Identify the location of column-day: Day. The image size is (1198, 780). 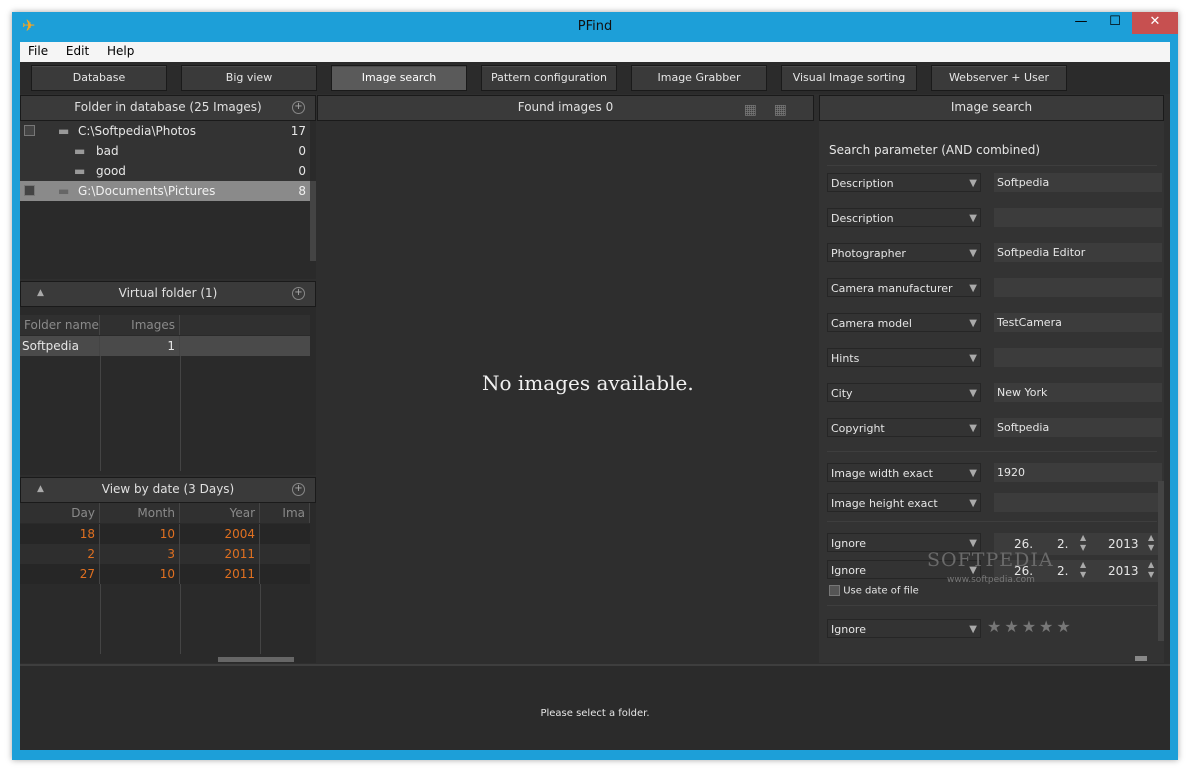
(60, 513).